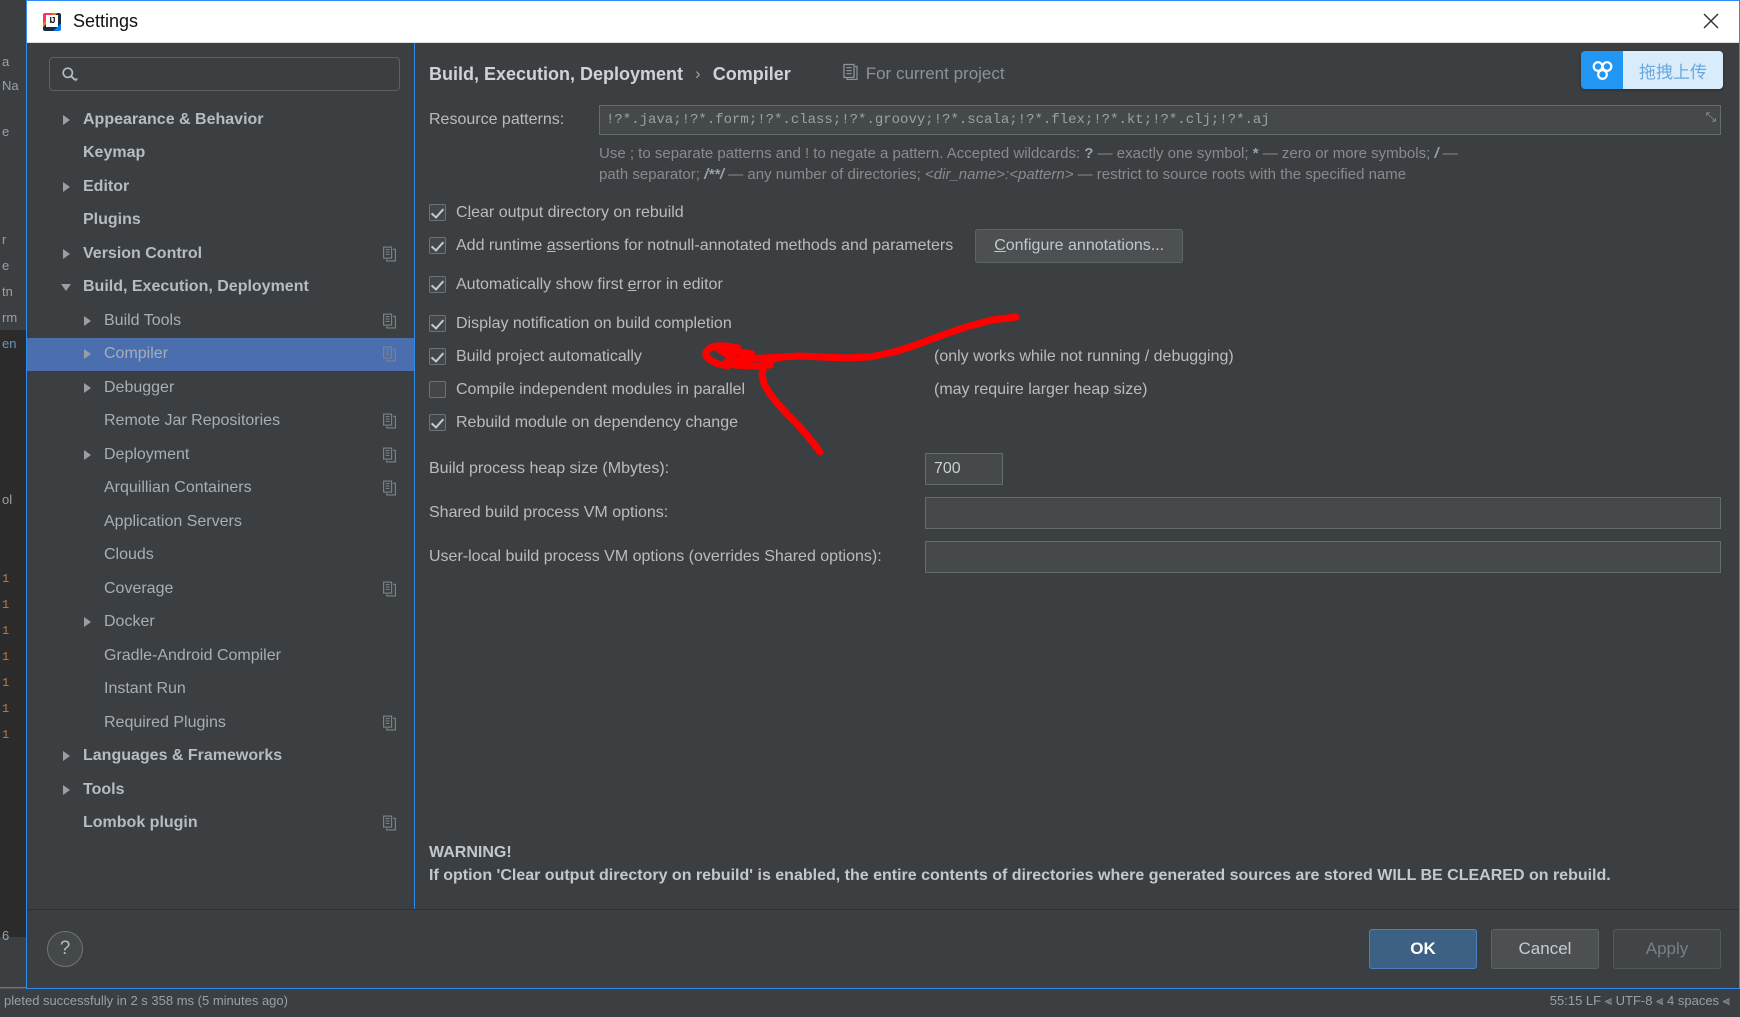  What do you see at coordinates (9, 343) in the screenshot?
I see `backdrop-ghost-text: en` at bounding box center [9, 343].